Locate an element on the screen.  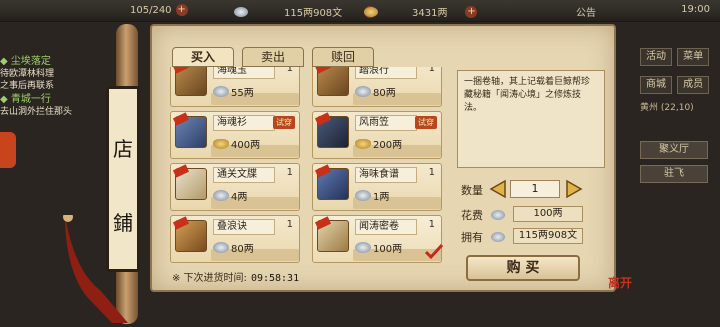
cost-label: 花费 is located at coordinates (472, 215).